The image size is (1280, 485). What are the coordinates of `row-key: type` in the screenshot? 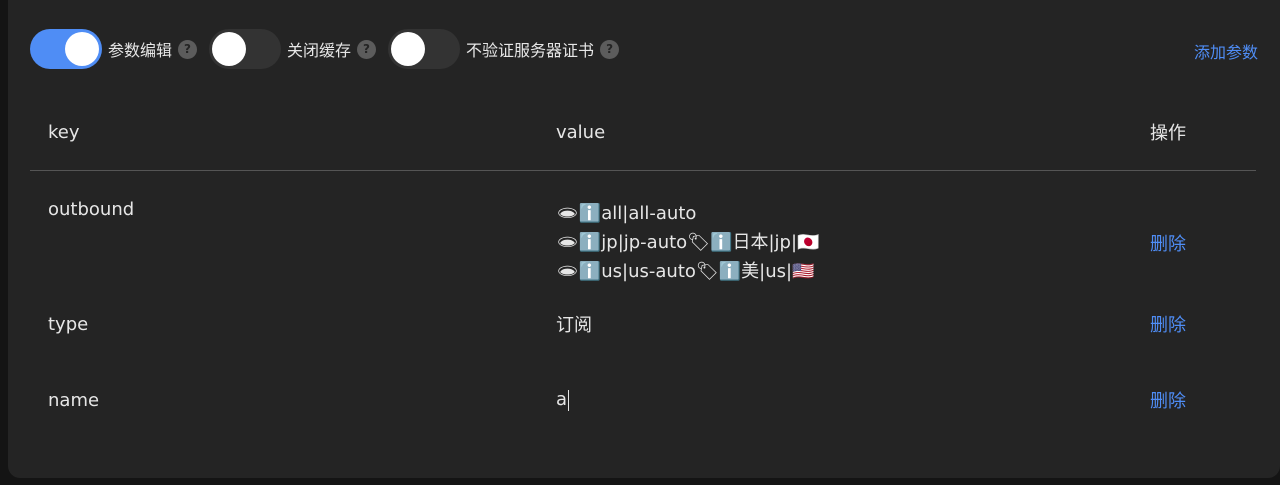 It's located at (68, 324).